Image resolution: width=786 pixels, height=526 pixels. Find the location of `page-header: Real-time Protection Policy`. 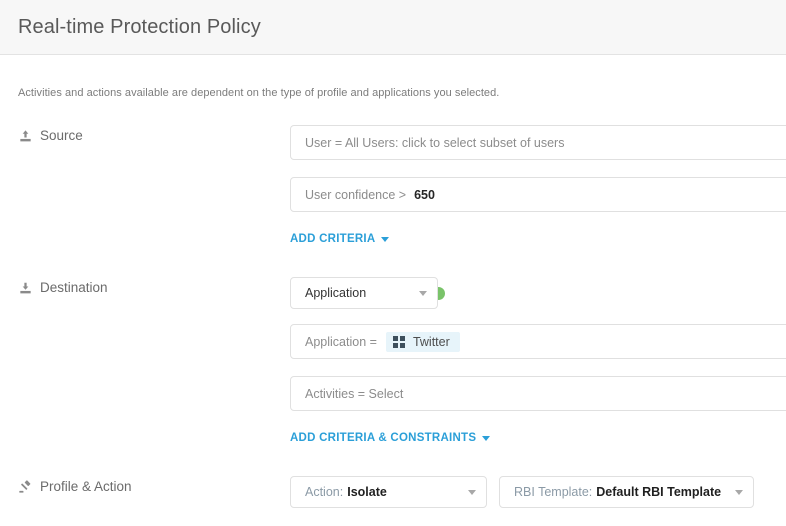

page-header: Real-time Protection Policy is located at coordinates (393, 27).